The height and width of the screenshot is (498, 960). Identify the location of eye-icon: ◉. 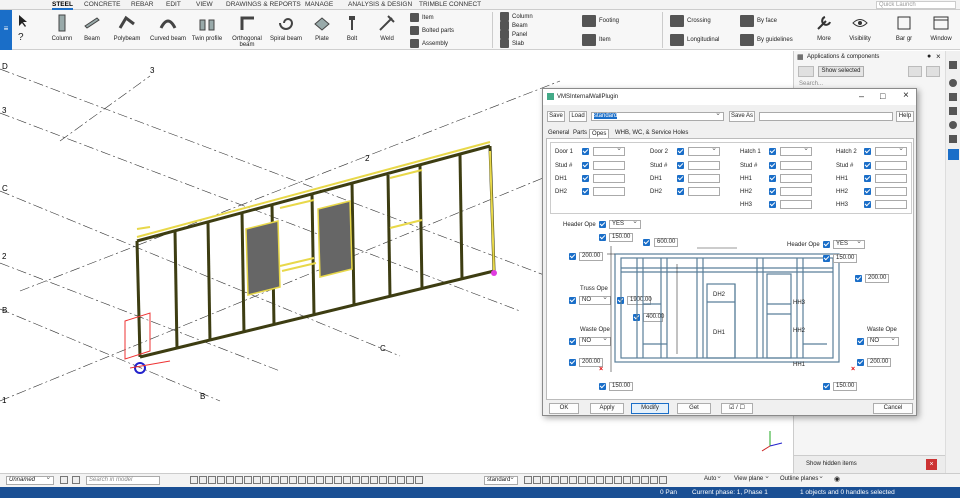
(837, 479).